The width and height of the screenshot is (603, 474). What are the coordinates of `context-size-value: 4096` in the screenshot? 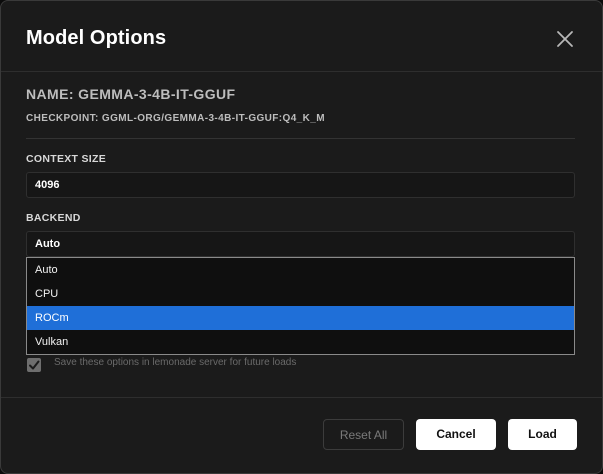 It's located at (47, 185).